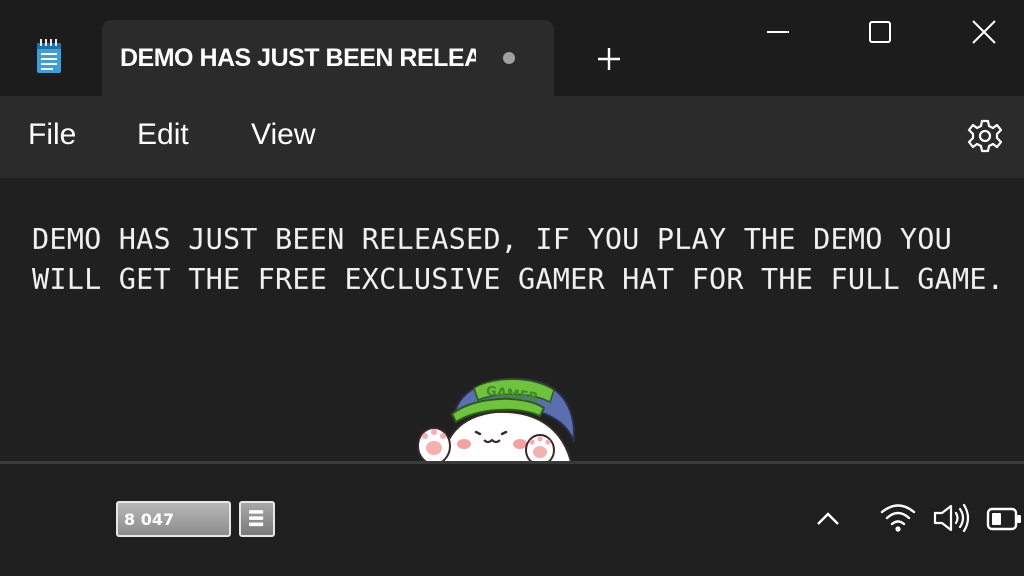 The width and height of the screenshot is (1024, 576). What do you see at coordinates (952, 518) in the screenshot?
I see `speaker-icon` at bounding box center [952, 518].